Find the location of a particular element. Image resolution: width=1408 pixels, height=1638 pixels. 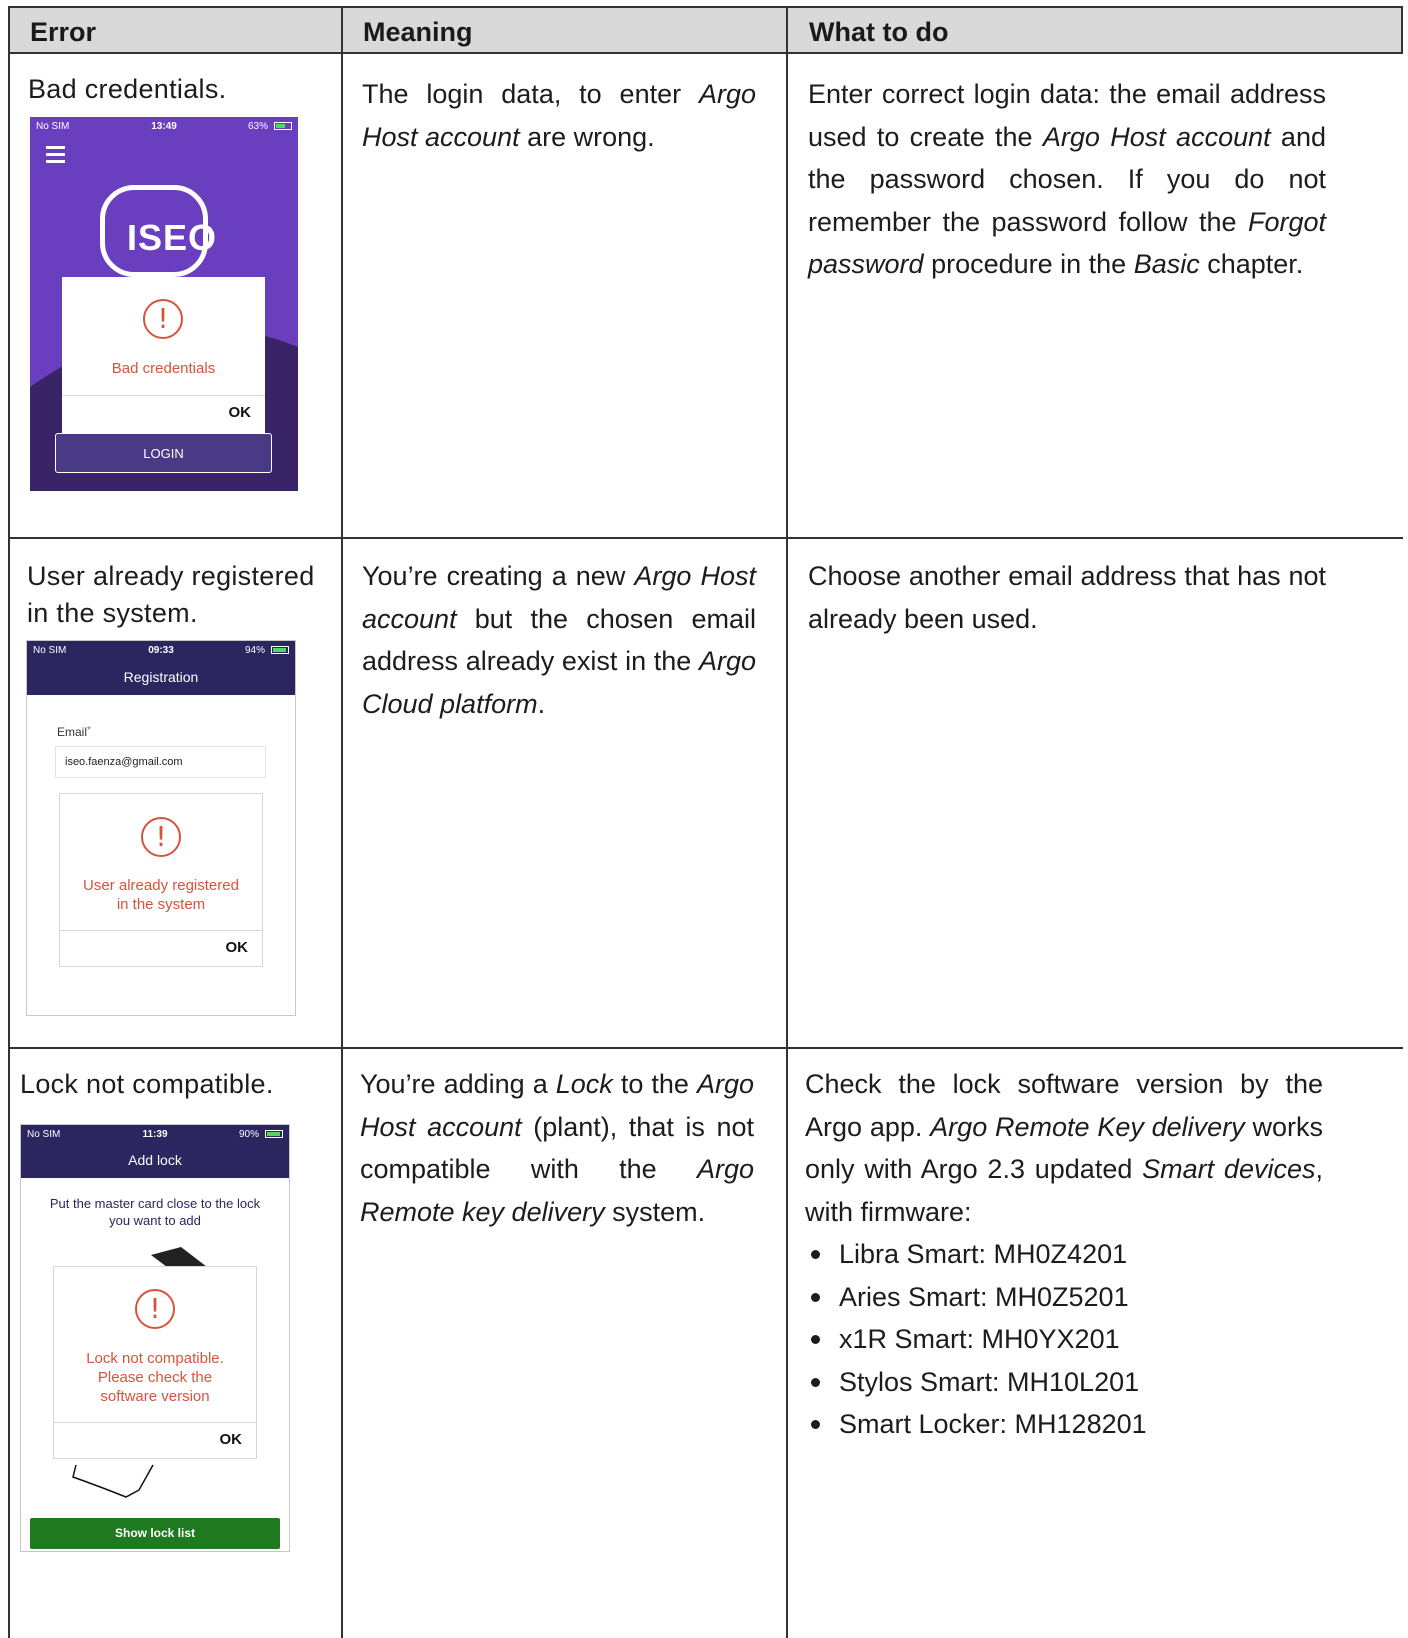

error-name: Lock not compatible. is located at coordinates (147, 1084).